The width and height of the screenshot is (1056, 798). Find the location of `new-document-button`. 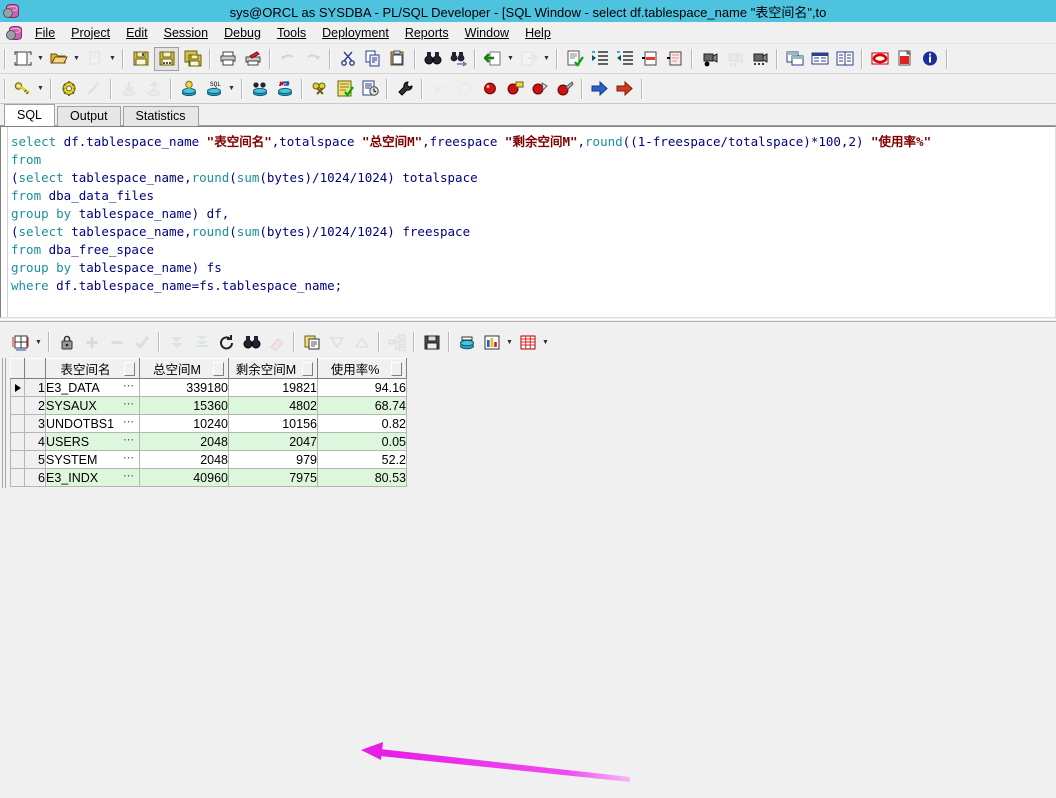

new-document-button is located at coordinates (22, 59).